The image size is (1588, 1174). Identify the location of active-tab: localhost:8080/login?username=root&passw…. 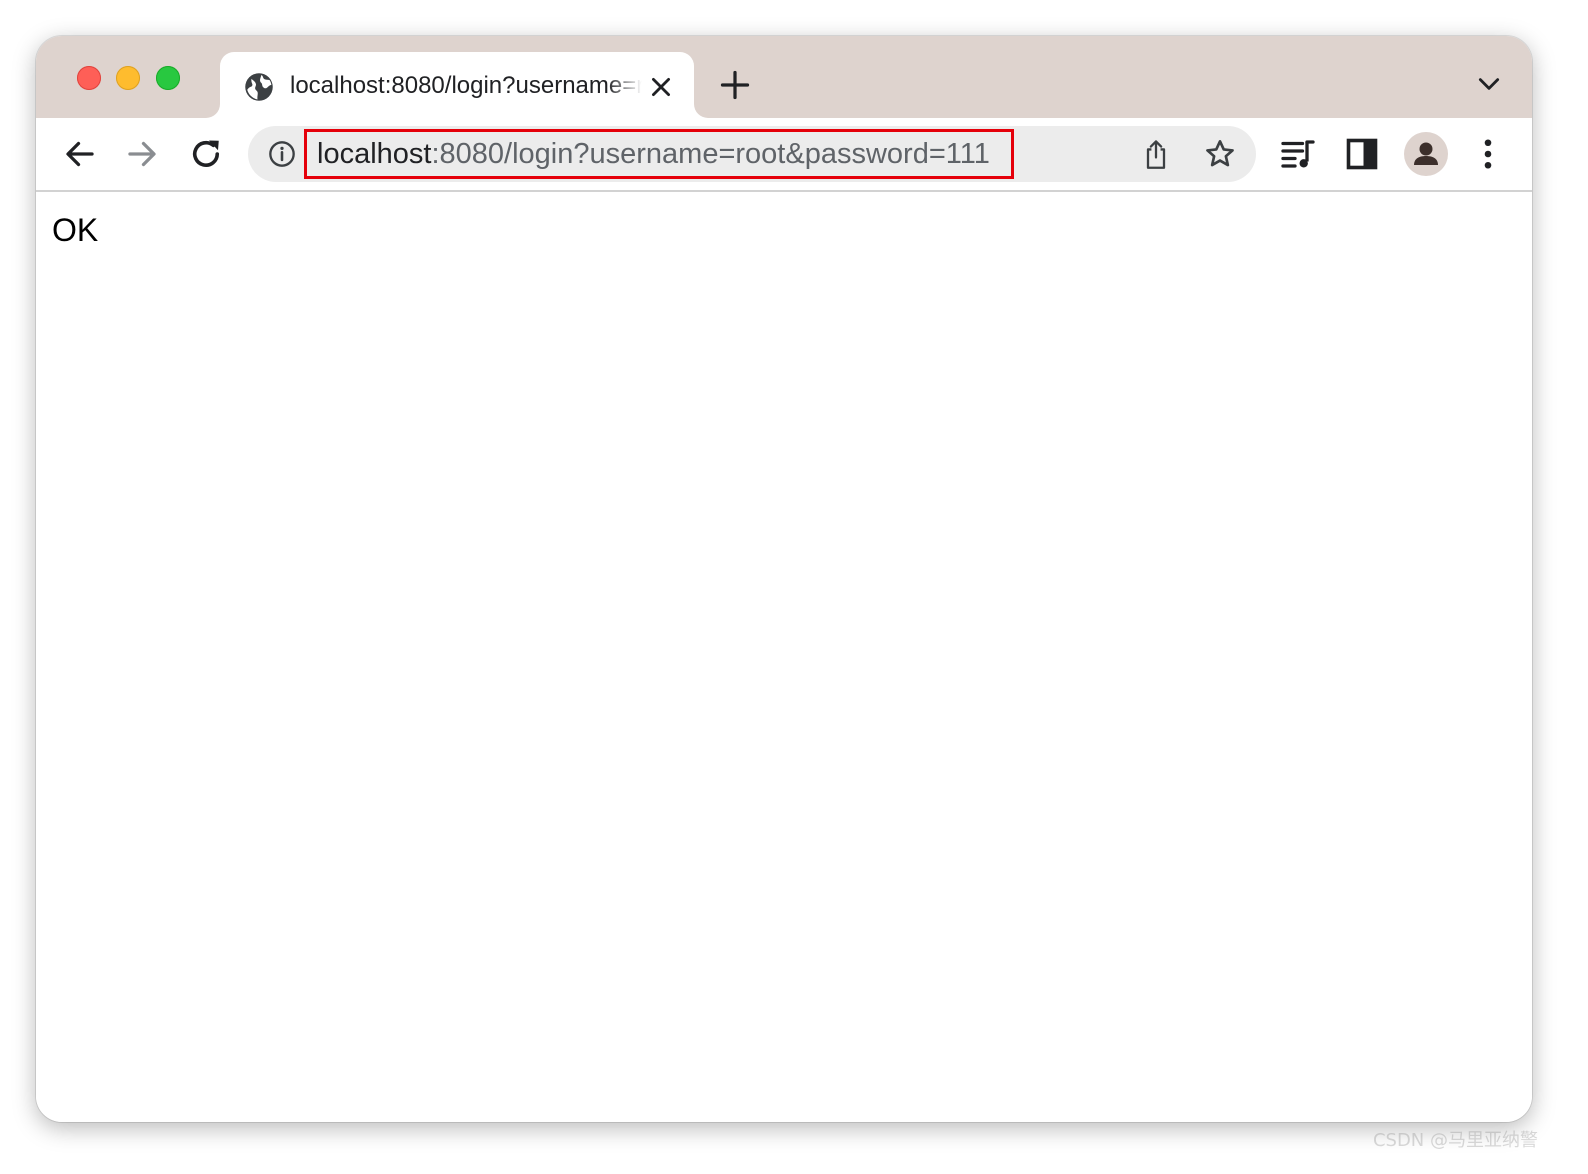
(457, 85).